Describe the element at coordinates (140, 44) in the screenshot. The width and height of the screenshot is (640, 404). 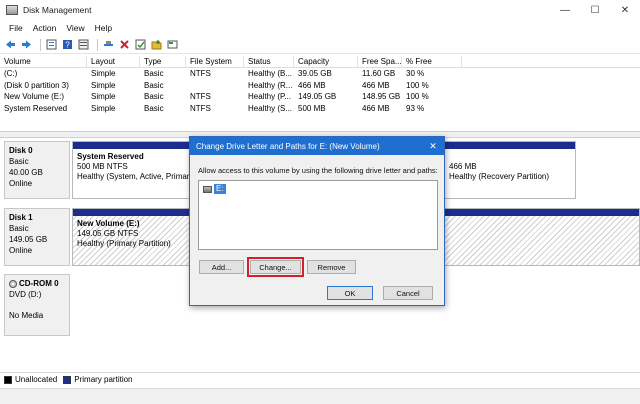
I see `check-icon` at that location.